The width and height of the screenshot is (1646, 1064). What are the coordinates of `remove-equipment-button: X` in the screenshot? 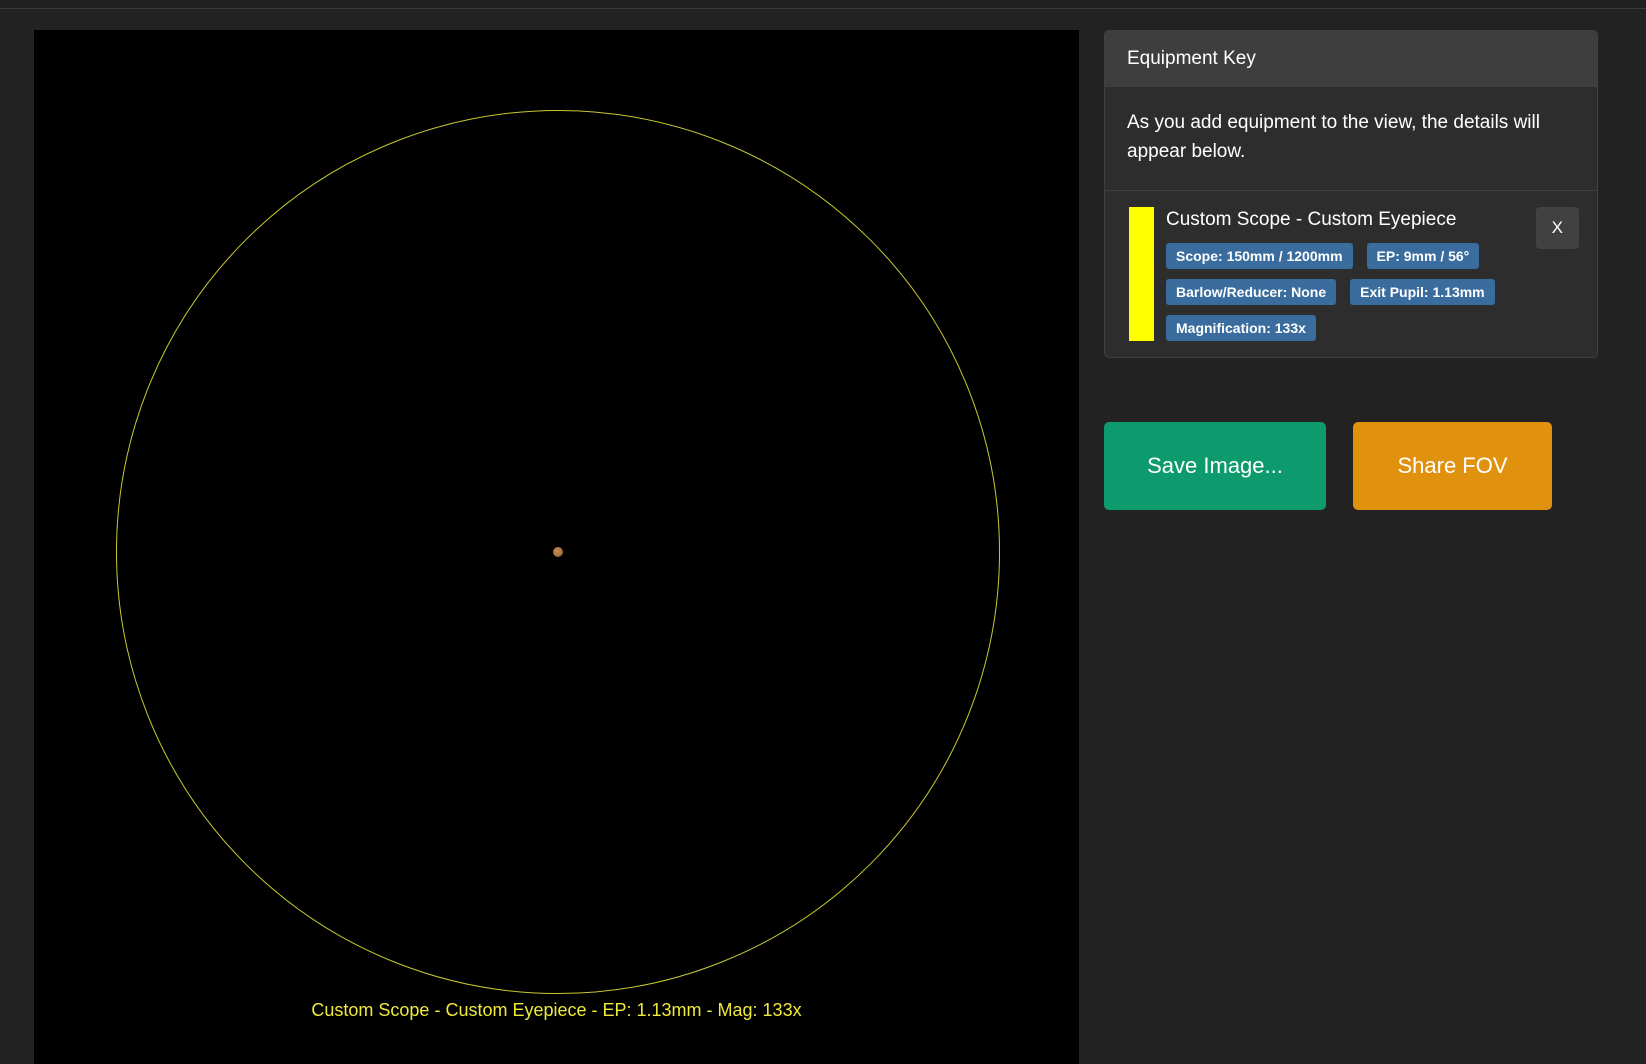 It's located at (1557, 228).